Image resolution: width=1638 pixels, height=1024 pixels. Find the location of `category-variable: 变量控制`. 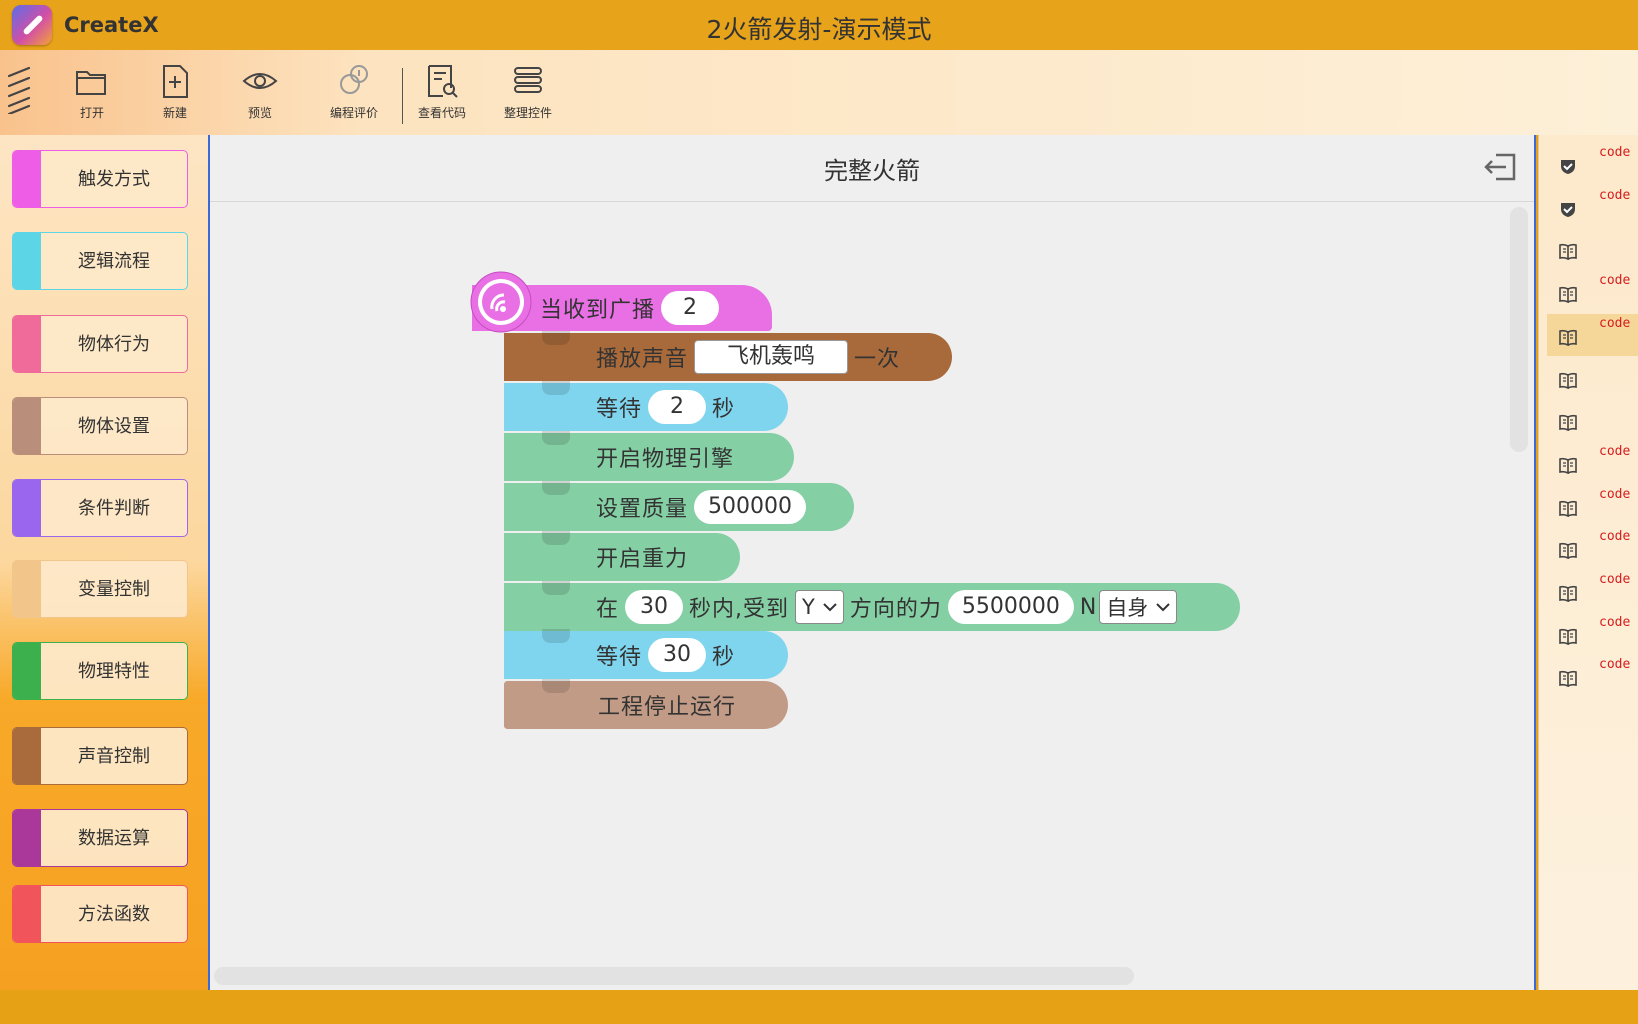

category-variable: 变量控制 is located at coordinates (100, 589).